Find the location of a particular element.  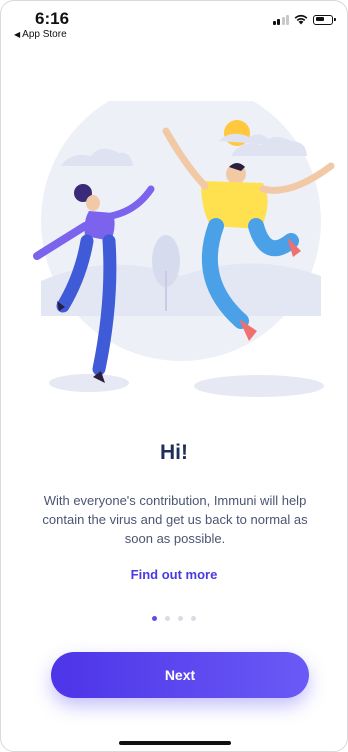

back-to-app-store-link: ◀ App Store is located at coordinates (40, 34).